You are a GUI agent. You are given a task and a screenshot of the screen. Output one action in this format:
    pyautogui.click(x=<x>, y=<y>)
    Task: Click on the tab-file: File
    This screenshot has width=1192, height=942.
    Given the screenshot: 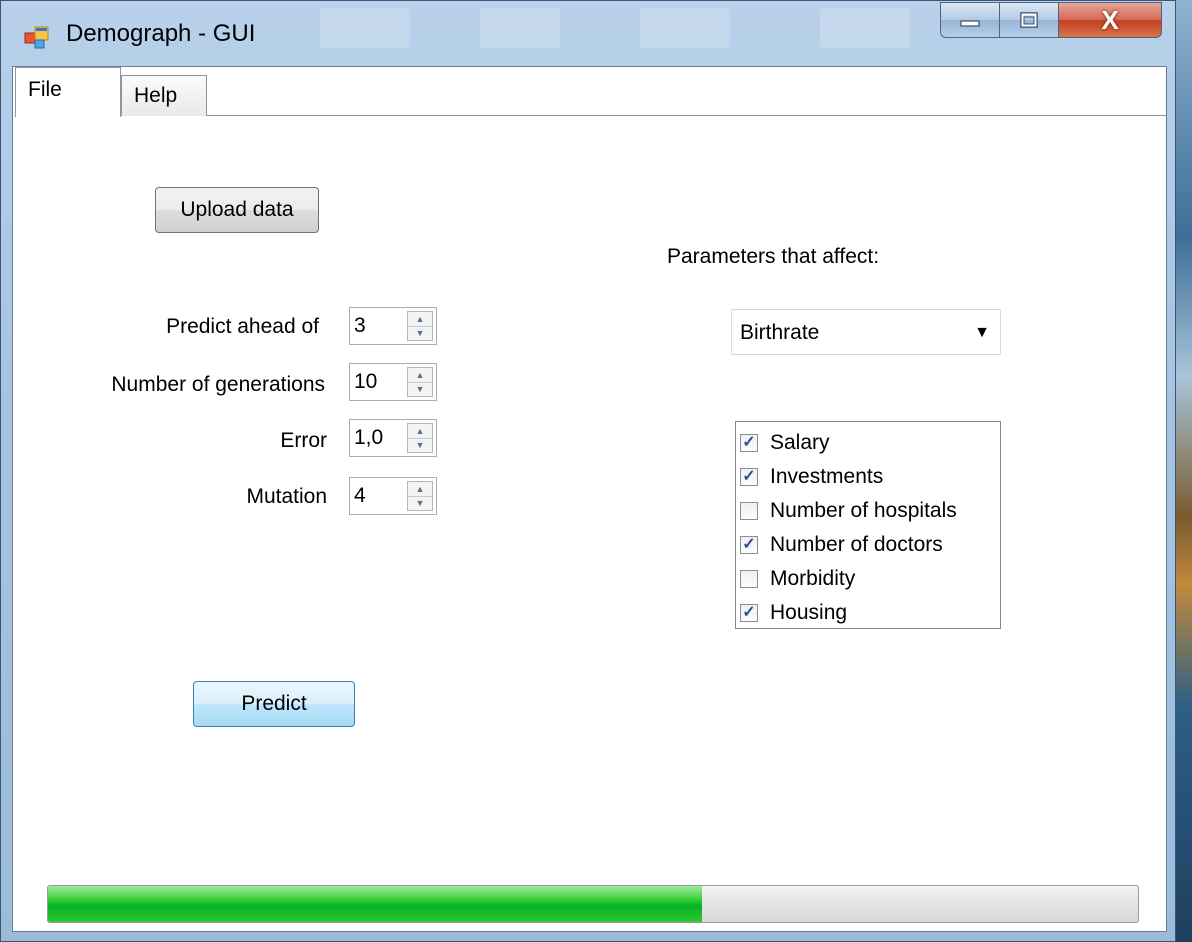 What is the action you would take?
    pyautogui.click(x=68, y=92)
    